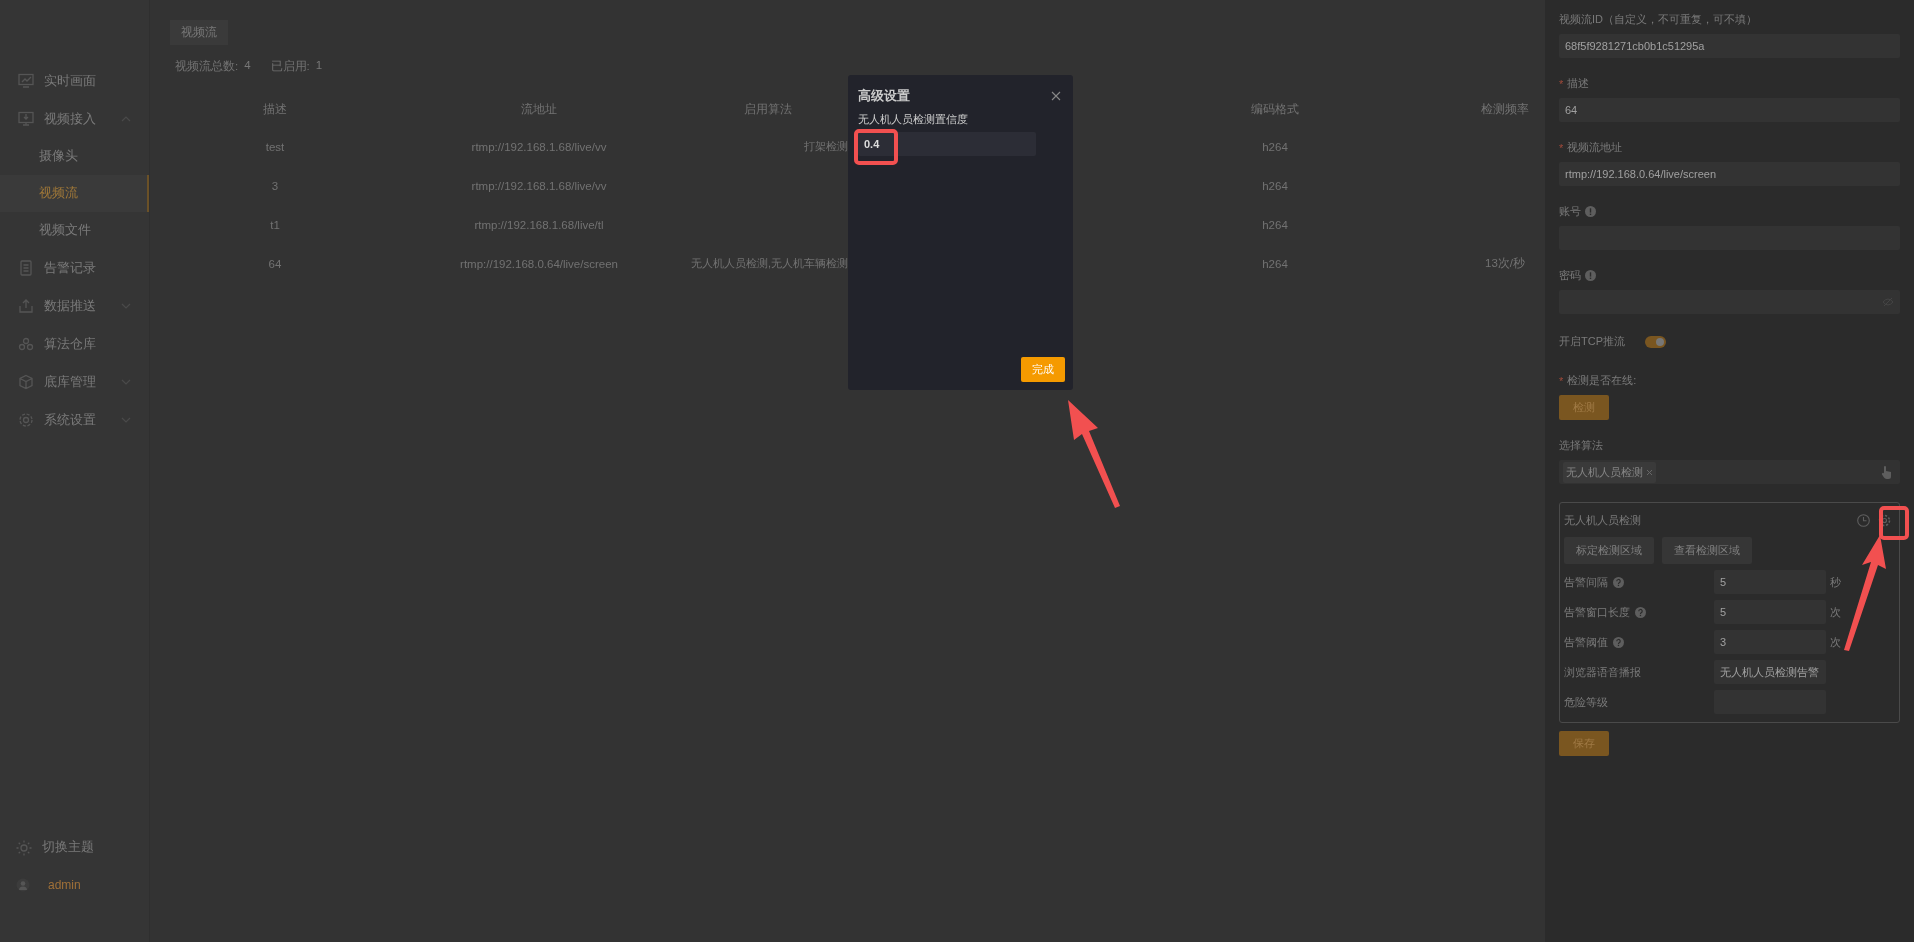  I want to click on table-cell: rtmp://192.168.1.68/live/tl, so click(539, 224).